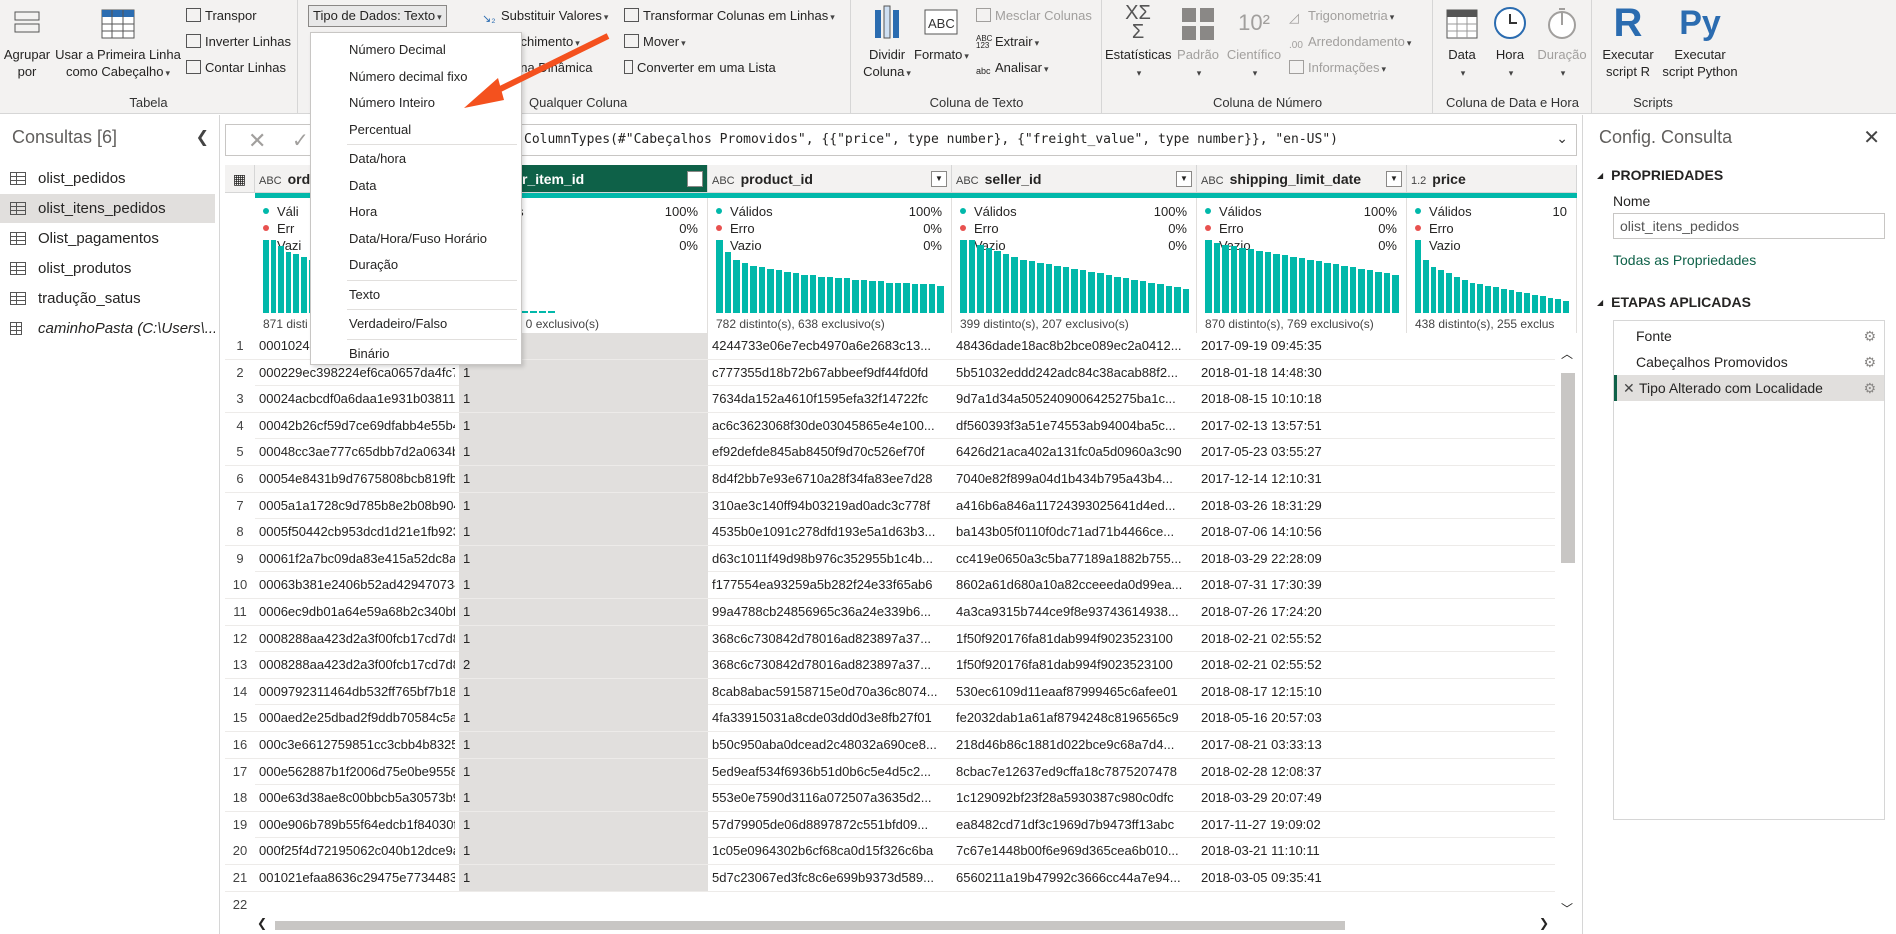 This screenshot has height=934, width=1896. Describe the element at coordinates (1301, 532) in the screenshot. I see `table-cell: 2018-07-06 14:10:56` at that location.